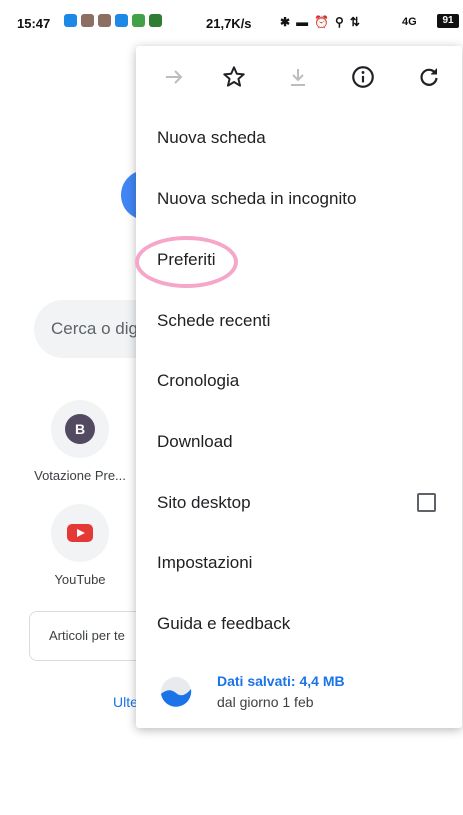  I want to click on more-link: Ulte, so click(125, 702).